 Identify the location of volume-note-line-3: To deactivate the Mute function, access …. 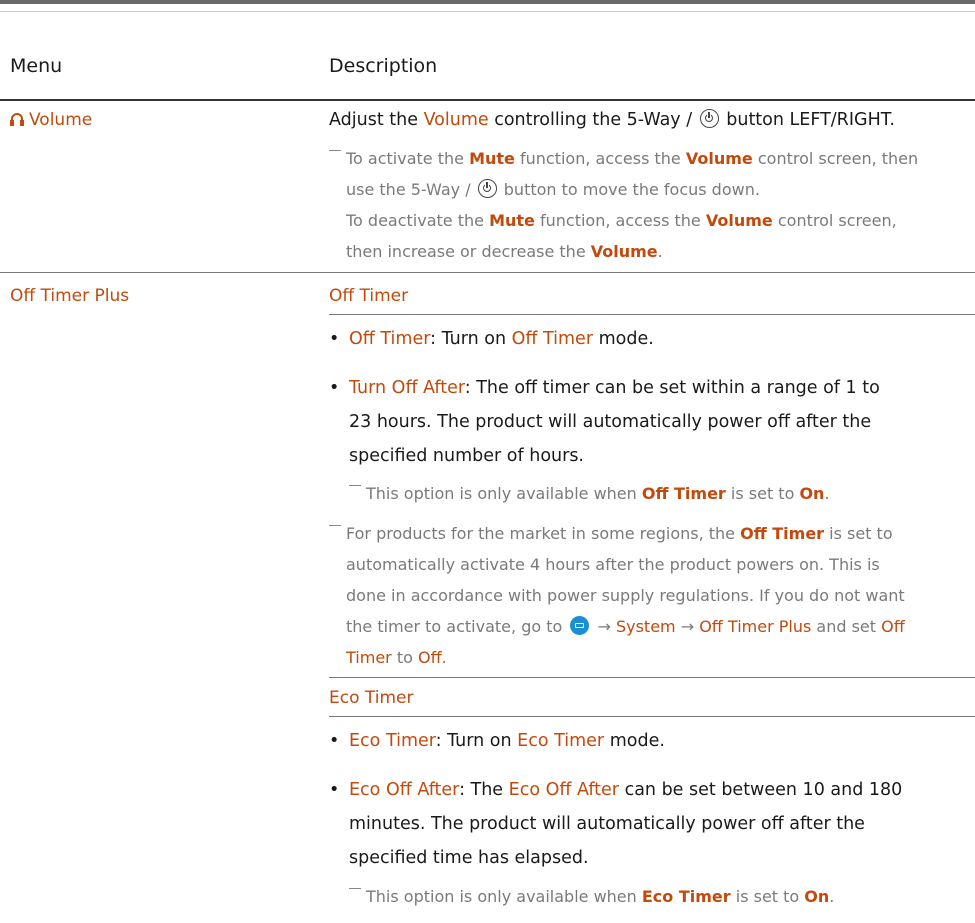
(621, 220).